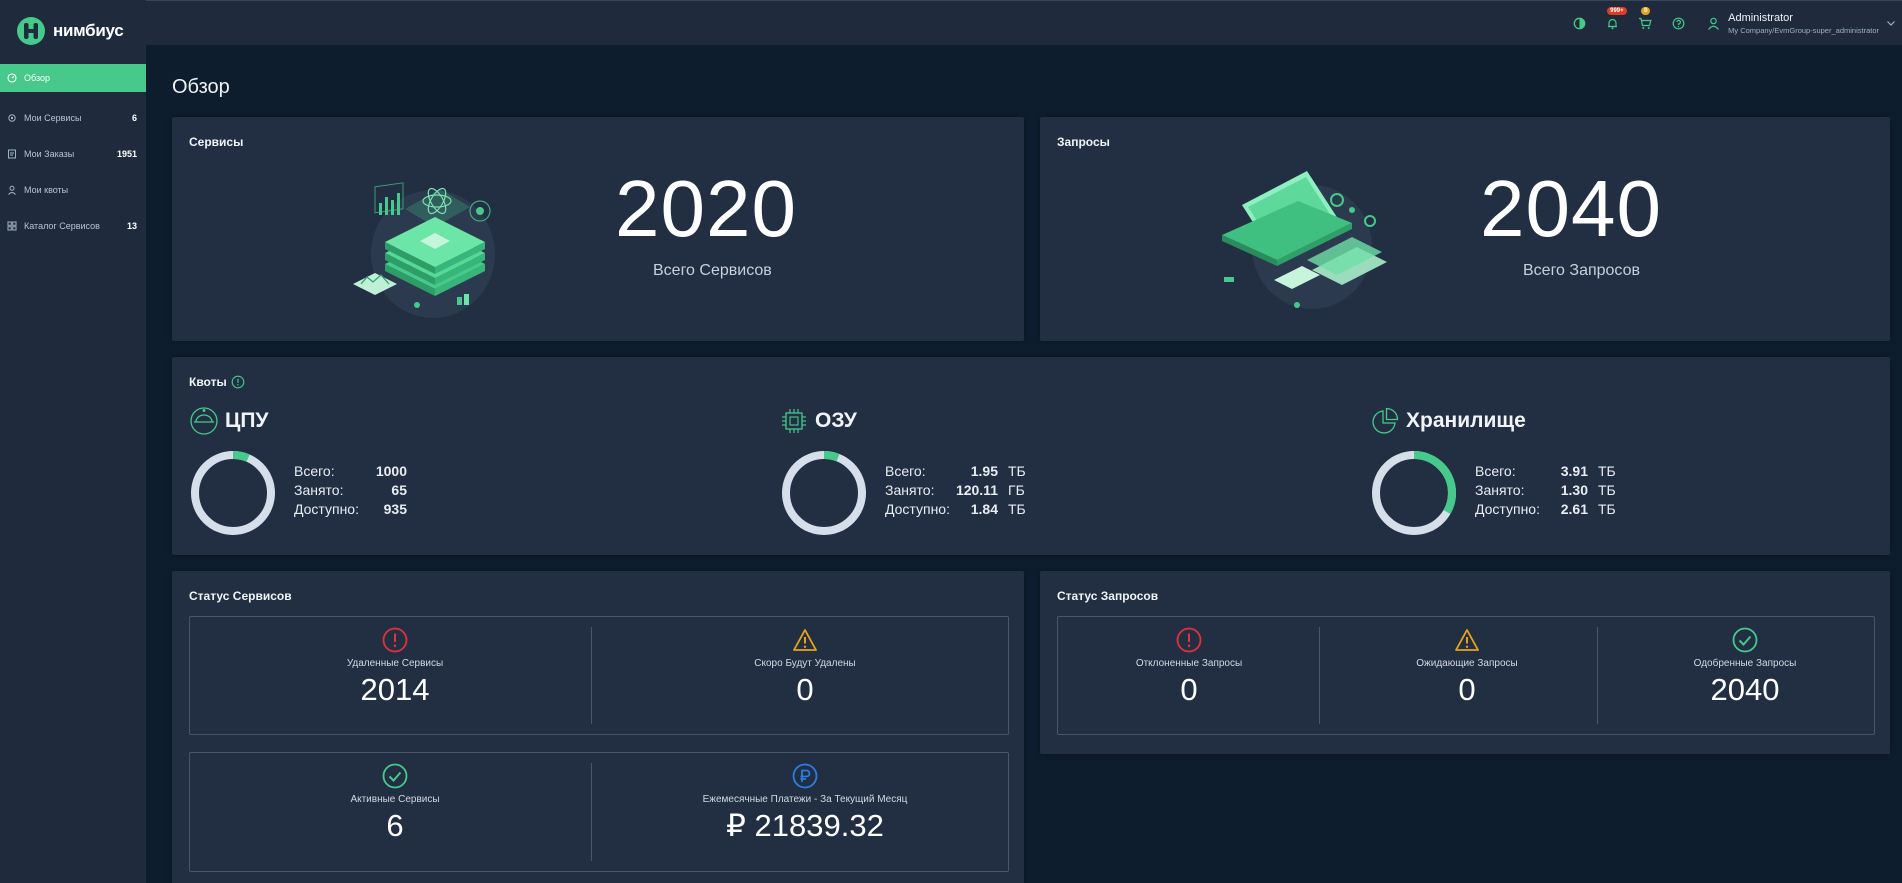 Image resolution: width=1902 pixels, height=883 pixels. Describe the element at coordinates (1465, 229) in the screenshot. I see `requests-card: Запросы 2040 Всего Запросов` at that location.